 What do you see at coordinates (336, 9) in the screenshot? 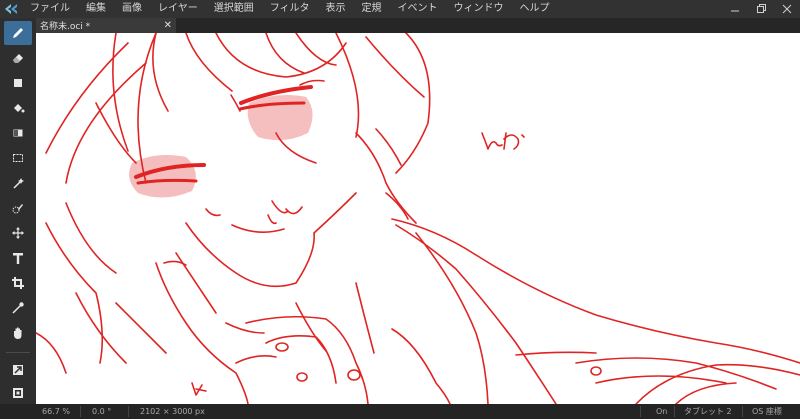
I see `menu-view: 表示` at bounding box center [336, 9].